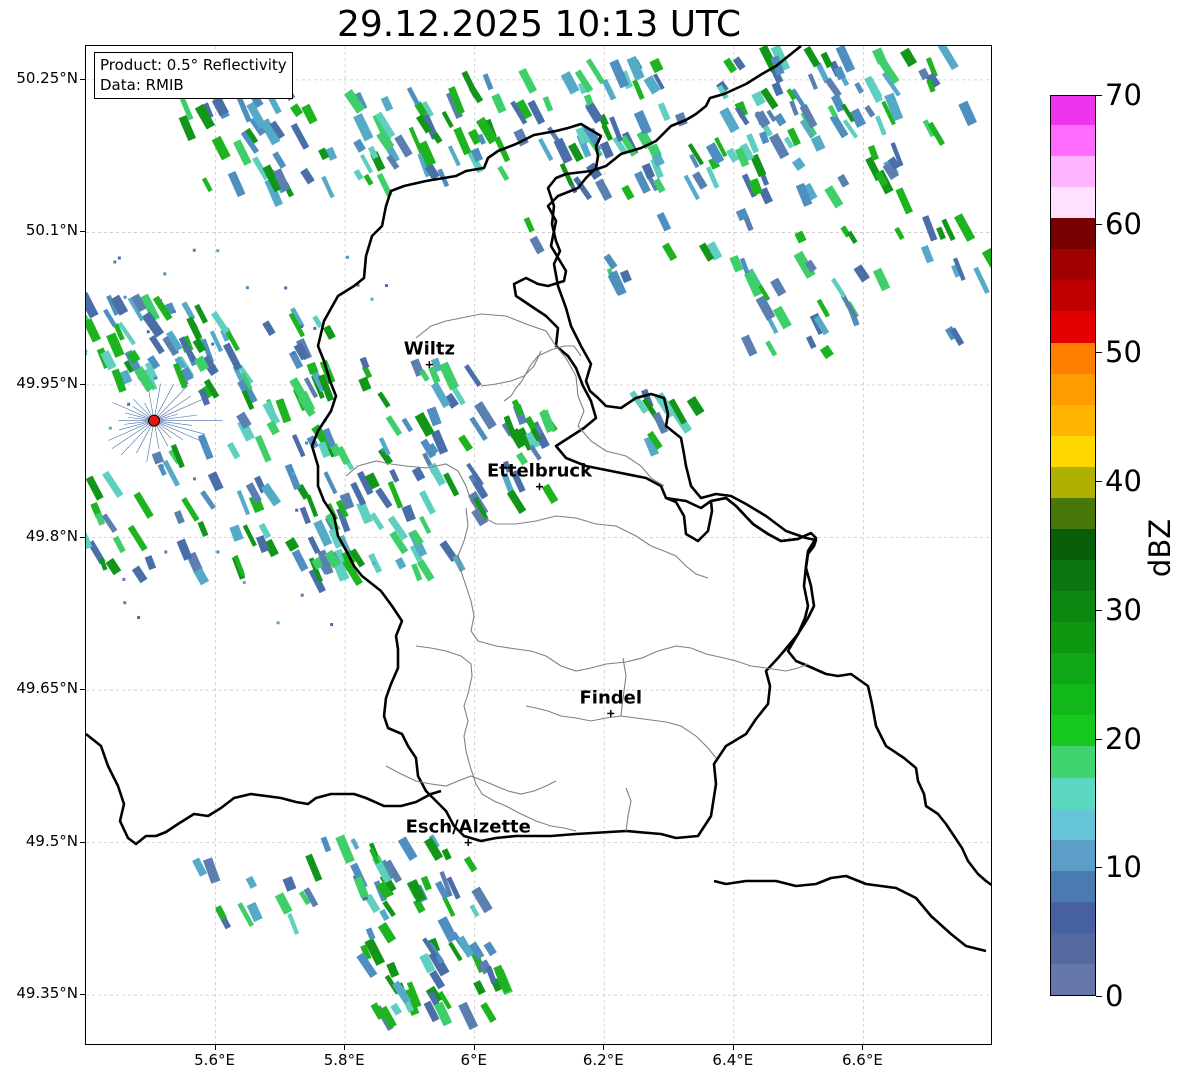 This screenshot has height=1081, width=1184. What do you see at coordinates (540, 471) in the screenshot?
I see `city-label: Ettelbruck` at bounding box center [540, 471].